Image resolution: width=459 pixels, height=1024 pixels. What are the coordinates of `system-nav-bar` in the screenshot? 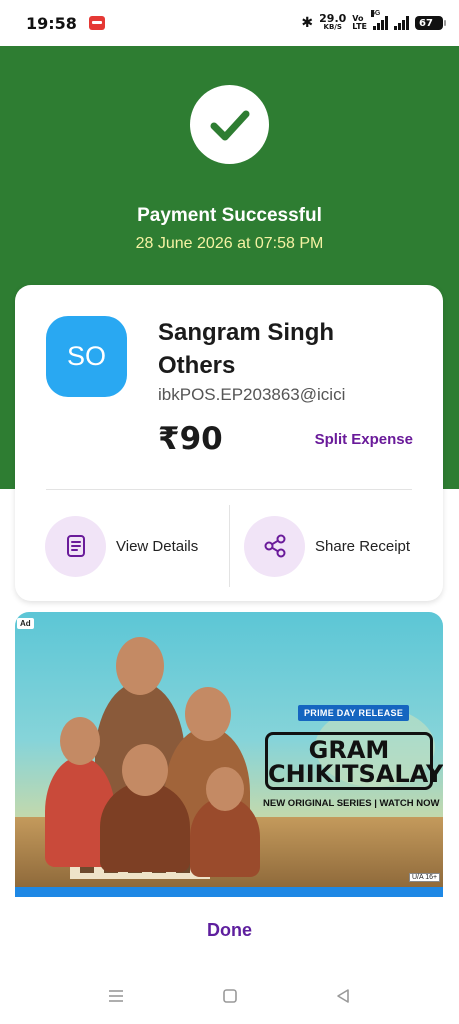 It's located at (229, 996).